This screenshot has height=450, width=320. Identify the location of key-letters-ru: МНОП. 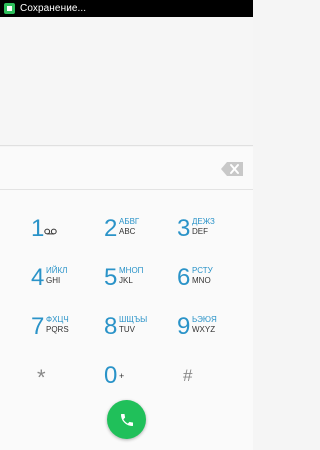
(131, 270).